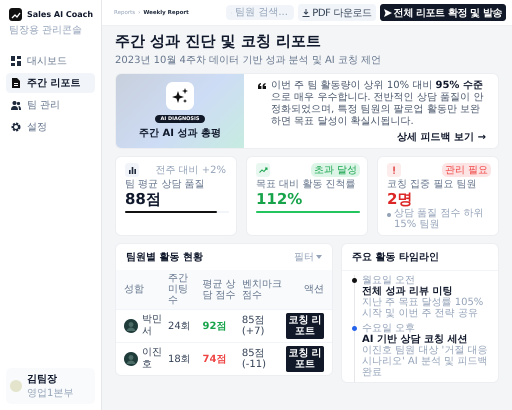  I want to click on app-name: Sales AI Coach, so click(60, 14).